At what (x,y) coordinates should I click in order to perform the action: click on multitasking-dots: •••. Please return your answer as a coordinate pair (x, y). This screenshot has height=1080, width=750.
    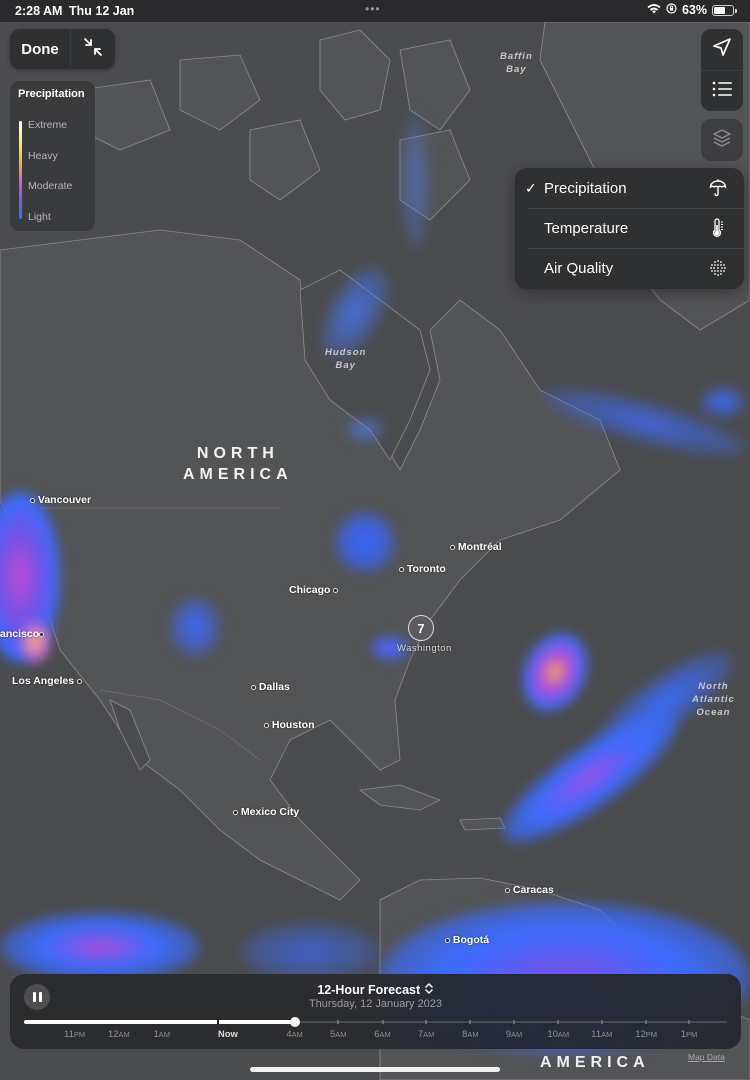
    Looking at the image, I should click on (373, 9).